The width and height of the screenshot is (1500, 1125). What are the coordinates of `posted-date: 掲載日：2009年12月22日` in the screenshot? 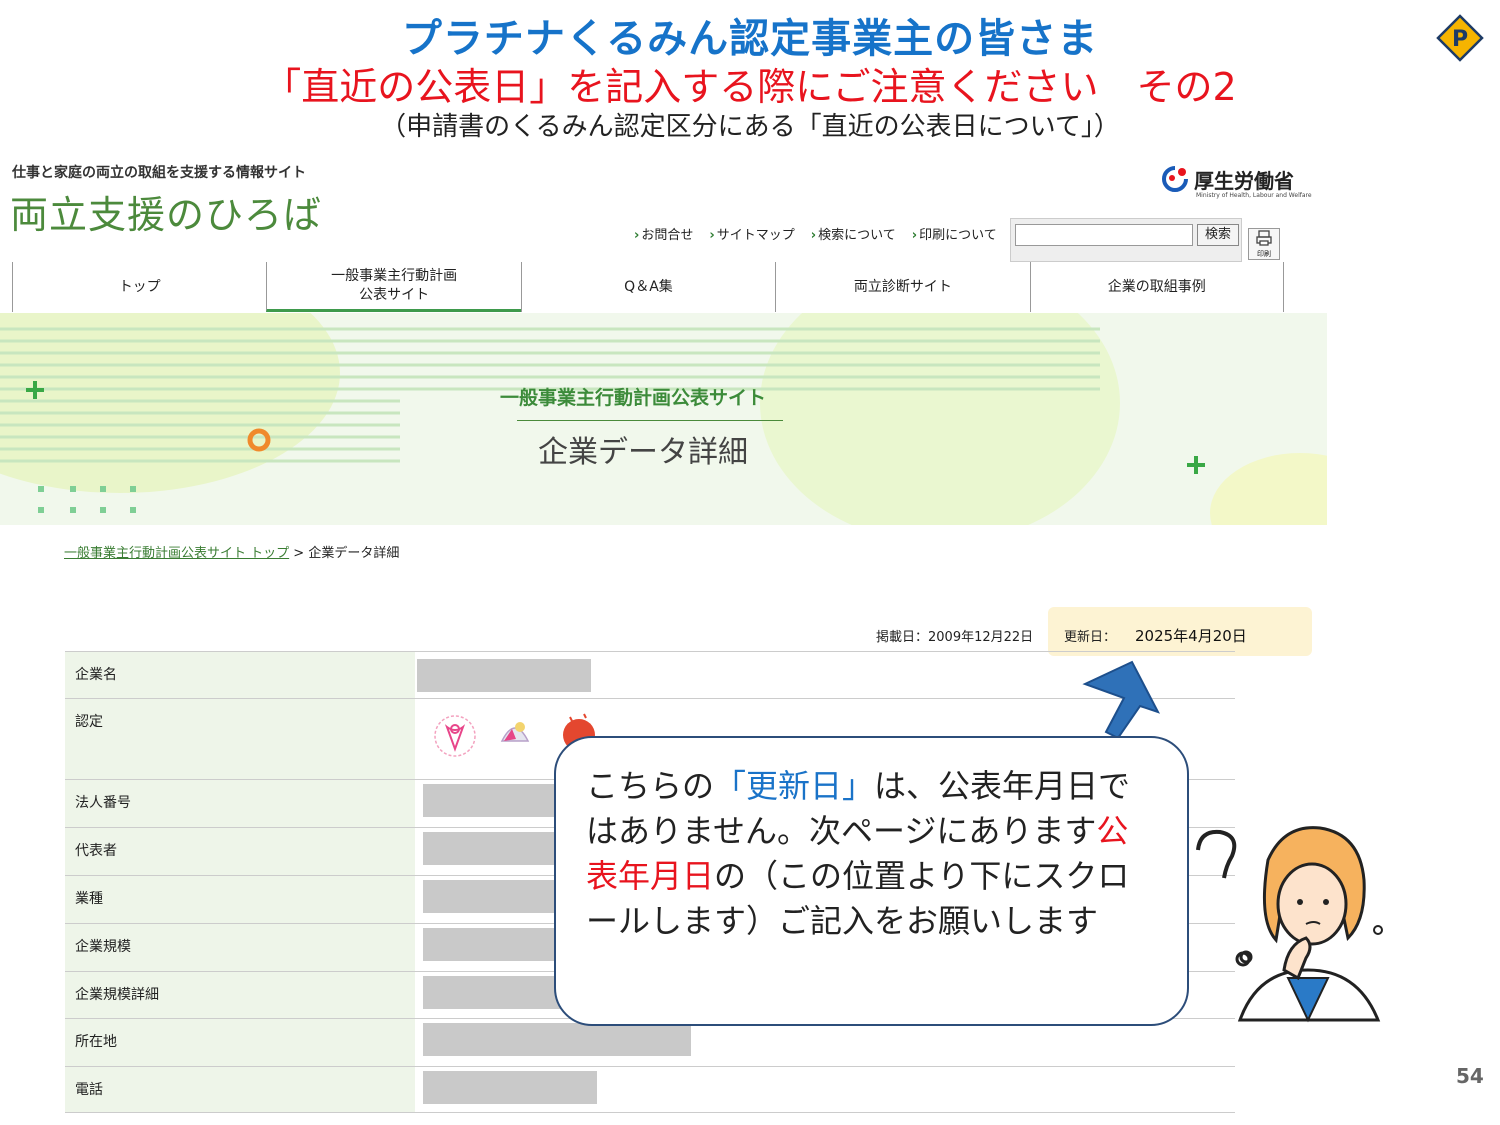 It's located at (954, 635).